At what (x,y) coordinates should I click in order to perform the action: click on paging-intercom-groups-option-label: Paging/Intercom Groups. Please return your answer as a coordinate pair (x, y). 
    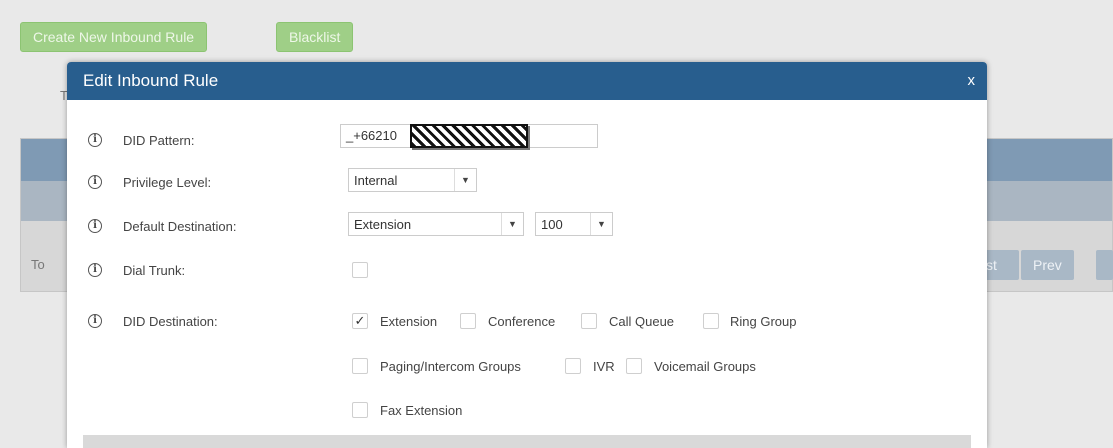
    Looking at the image, I should click on (450, 366).